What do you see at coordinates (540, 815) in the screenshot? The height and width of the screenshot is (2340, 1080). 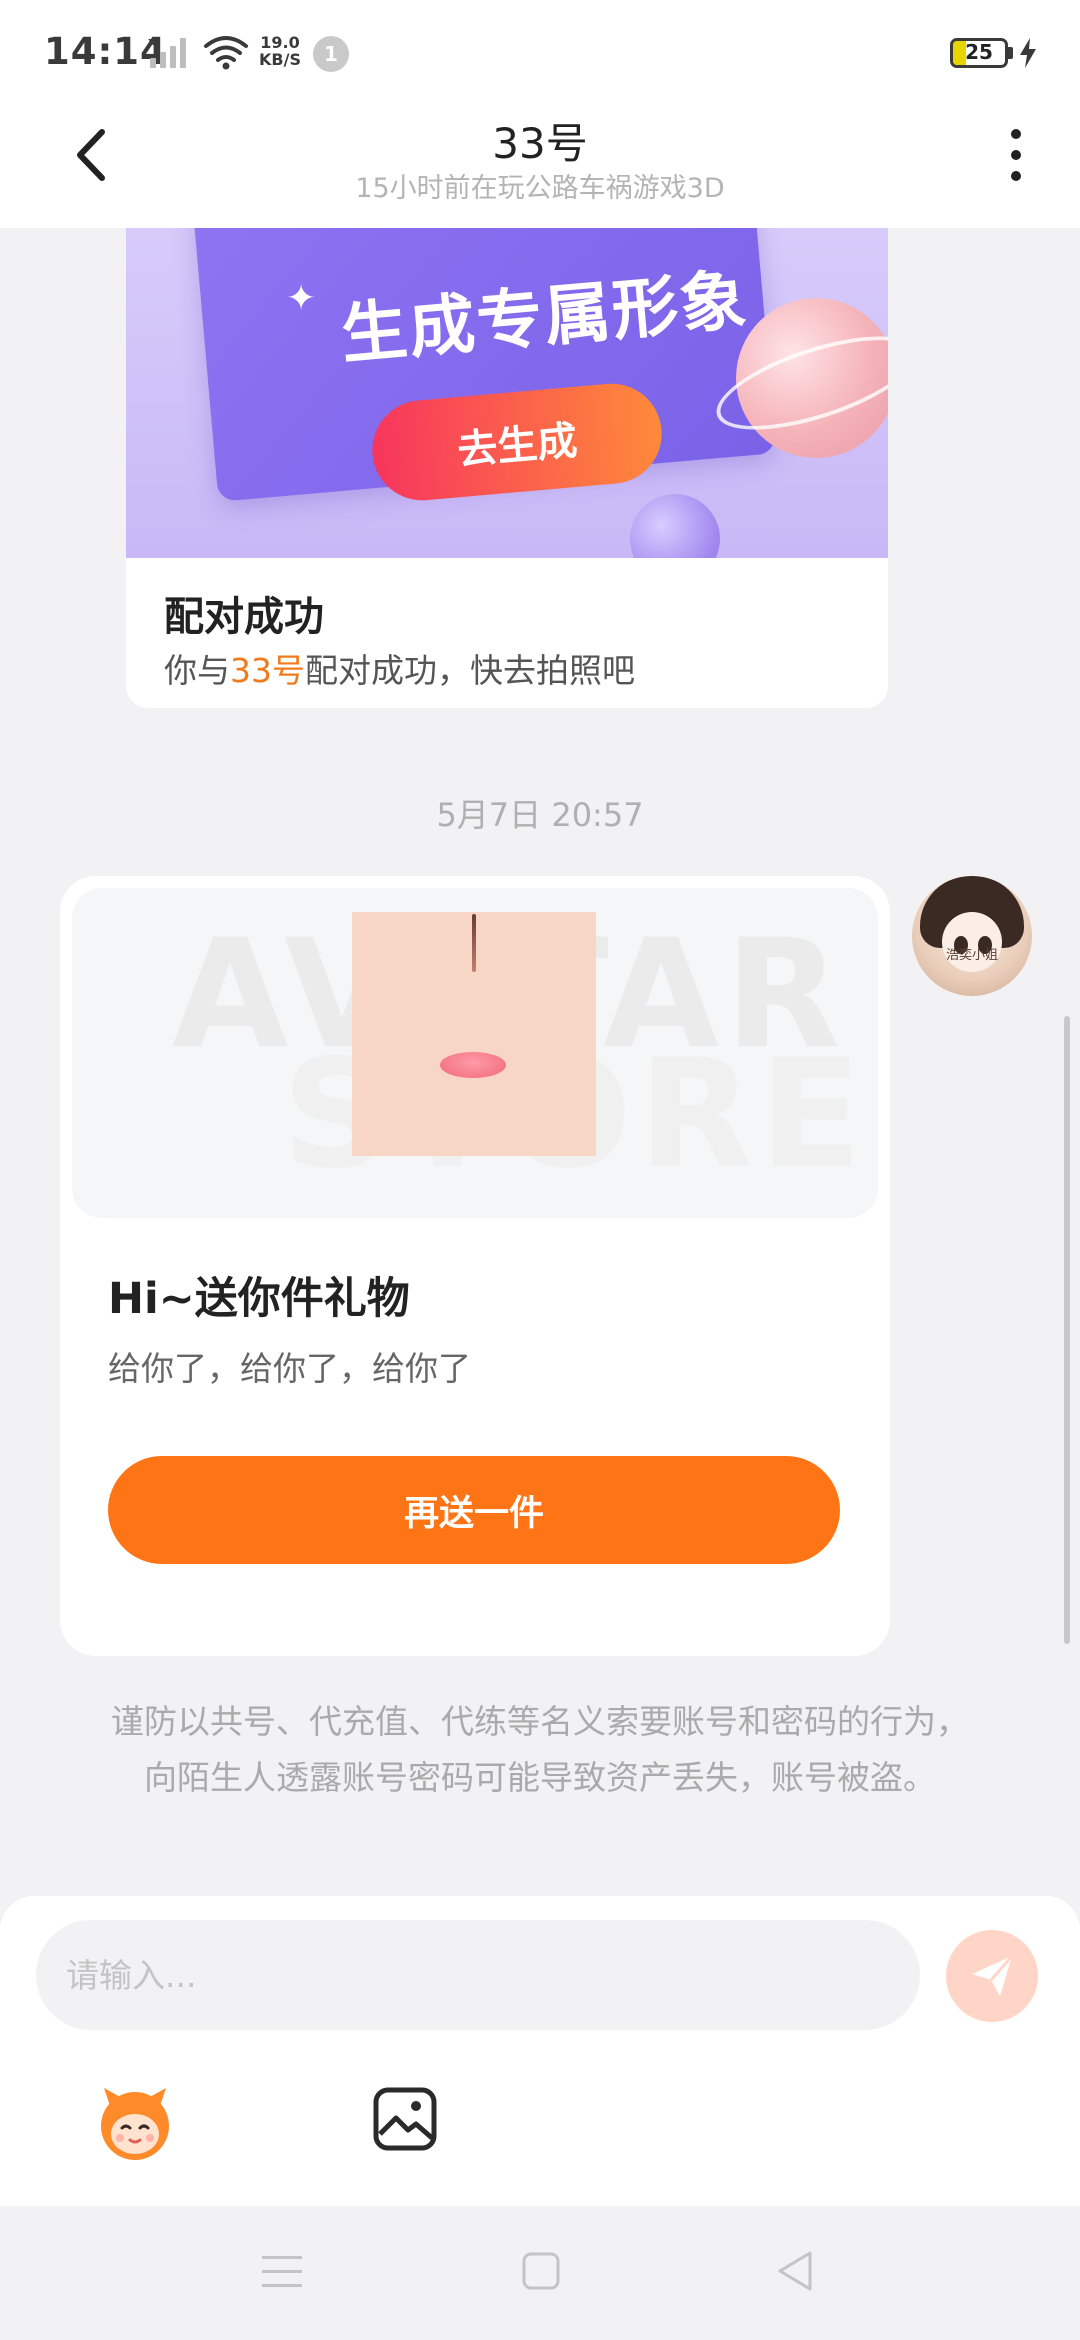 I see `message-timestamp: 5月7日 20:57` at bounding box center [540, 815].